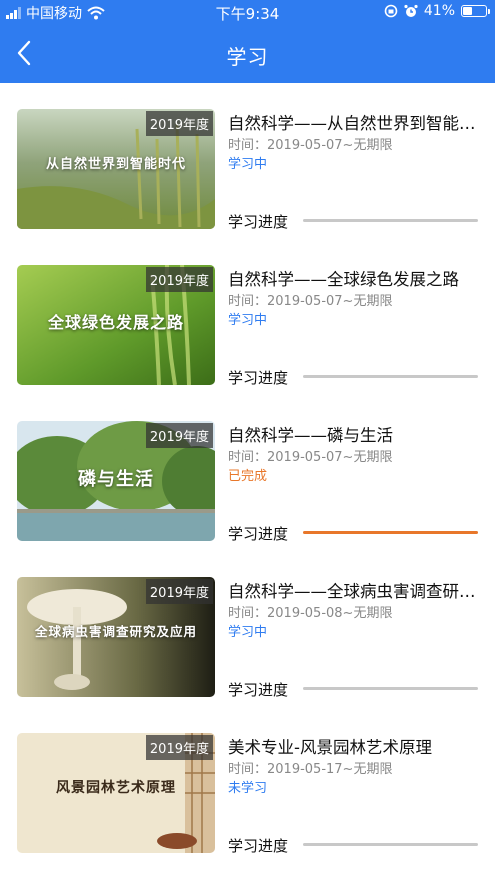 This screenshot has width=495, height=881. I want to click on course-thumbnail: 2019年度 磷与生活, so click(116, 481).